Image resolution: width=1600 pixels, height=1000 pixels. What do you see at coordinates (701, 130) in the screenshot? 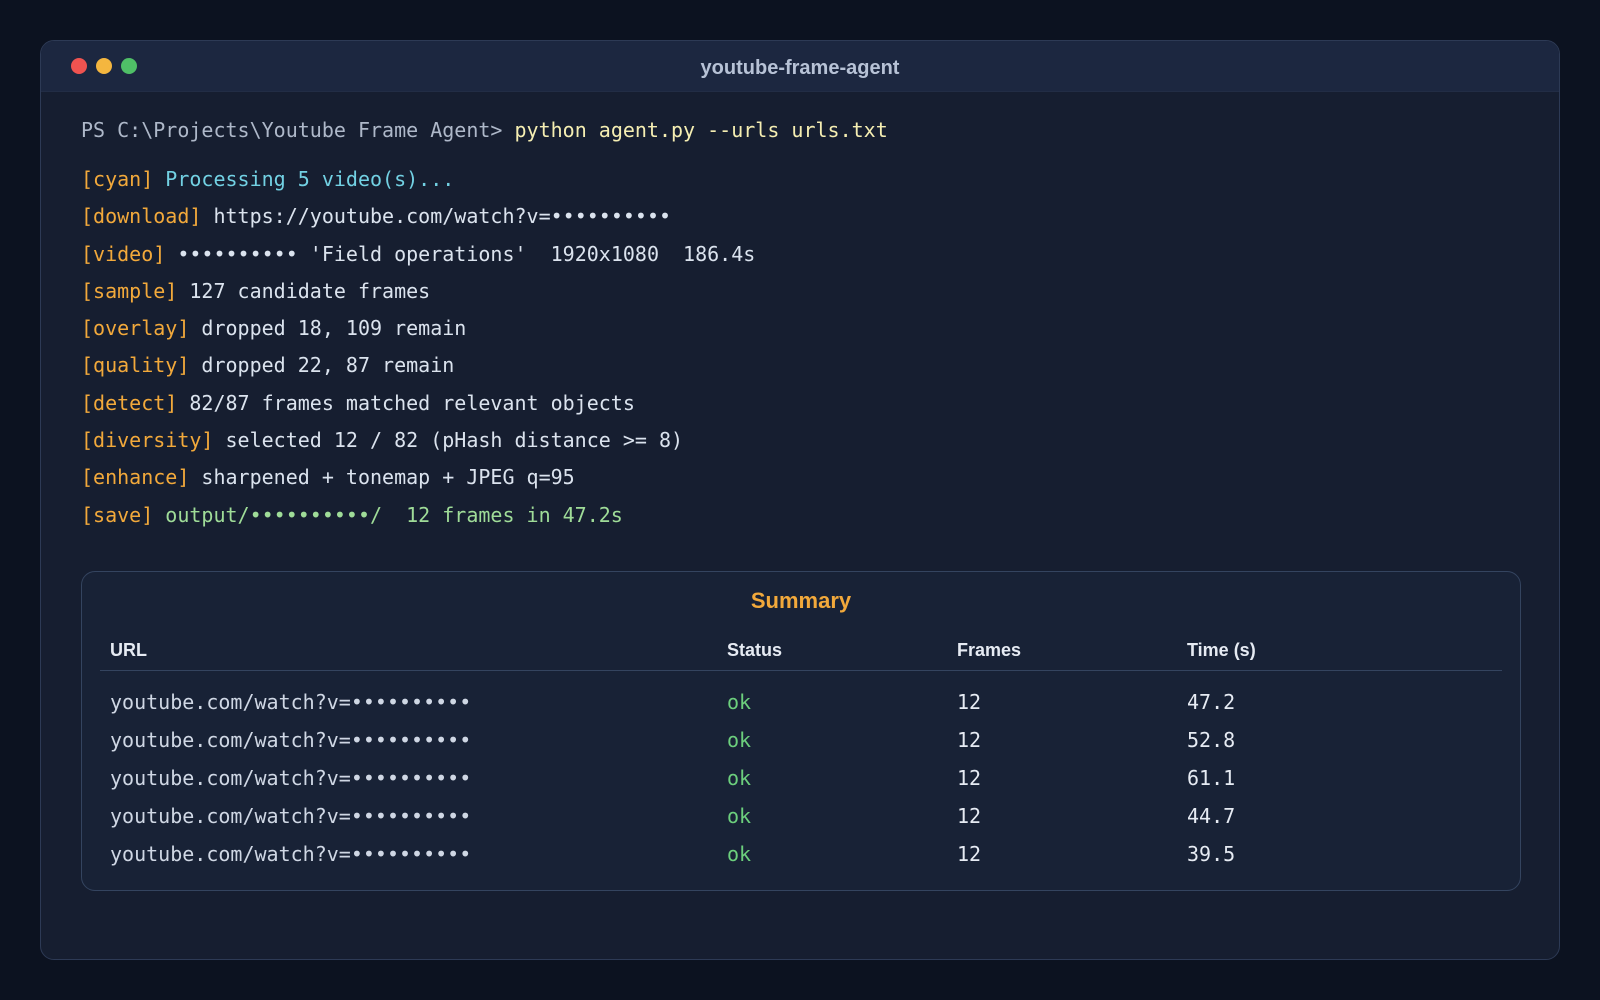
I see `shell-command: python agent.py --urls urls.txt` at bounding box center [701, 130].